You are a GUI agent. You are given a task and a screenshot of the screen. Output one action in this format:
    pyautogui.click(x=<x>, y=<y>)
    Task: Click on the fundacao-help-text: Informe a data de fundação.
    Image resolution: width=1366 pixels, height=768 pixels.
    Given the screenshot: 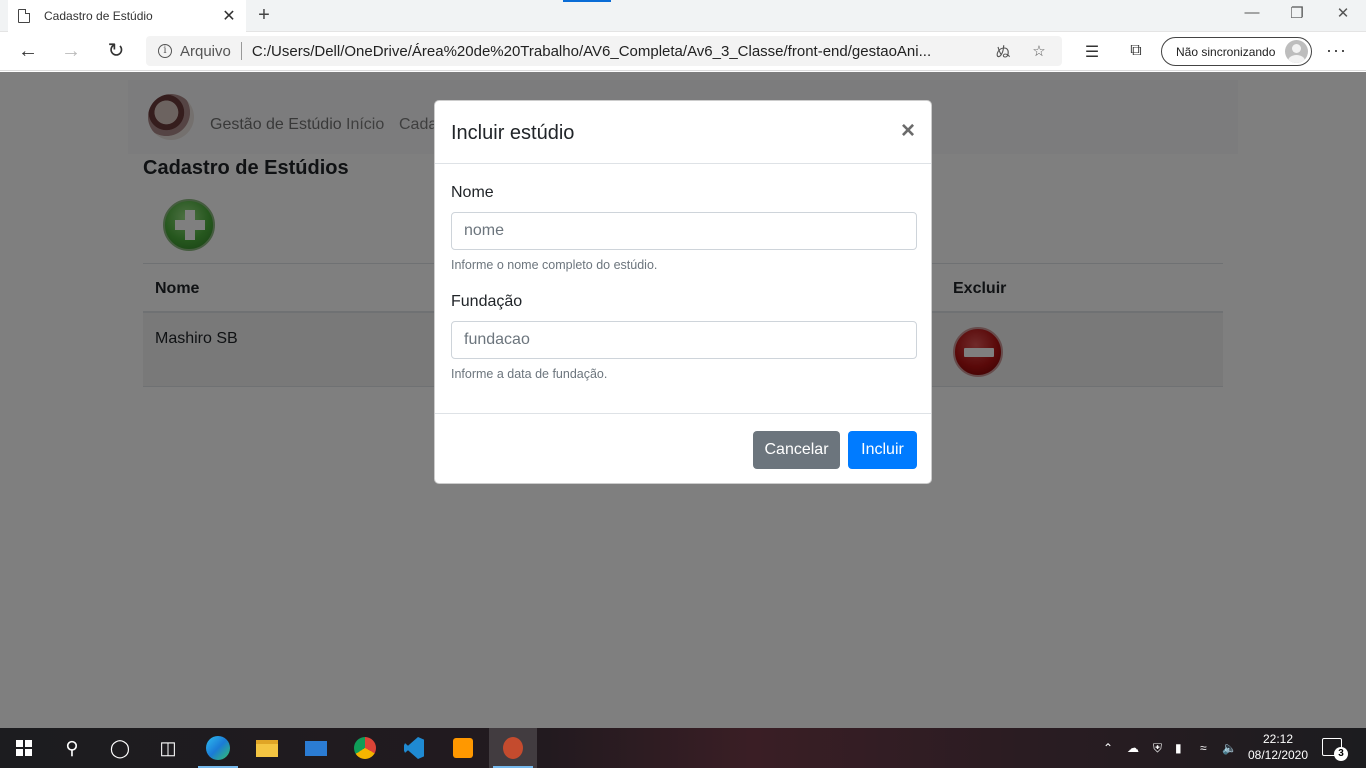 What is the action you would take?
    pyautogui.click(x=529, y=374)
    